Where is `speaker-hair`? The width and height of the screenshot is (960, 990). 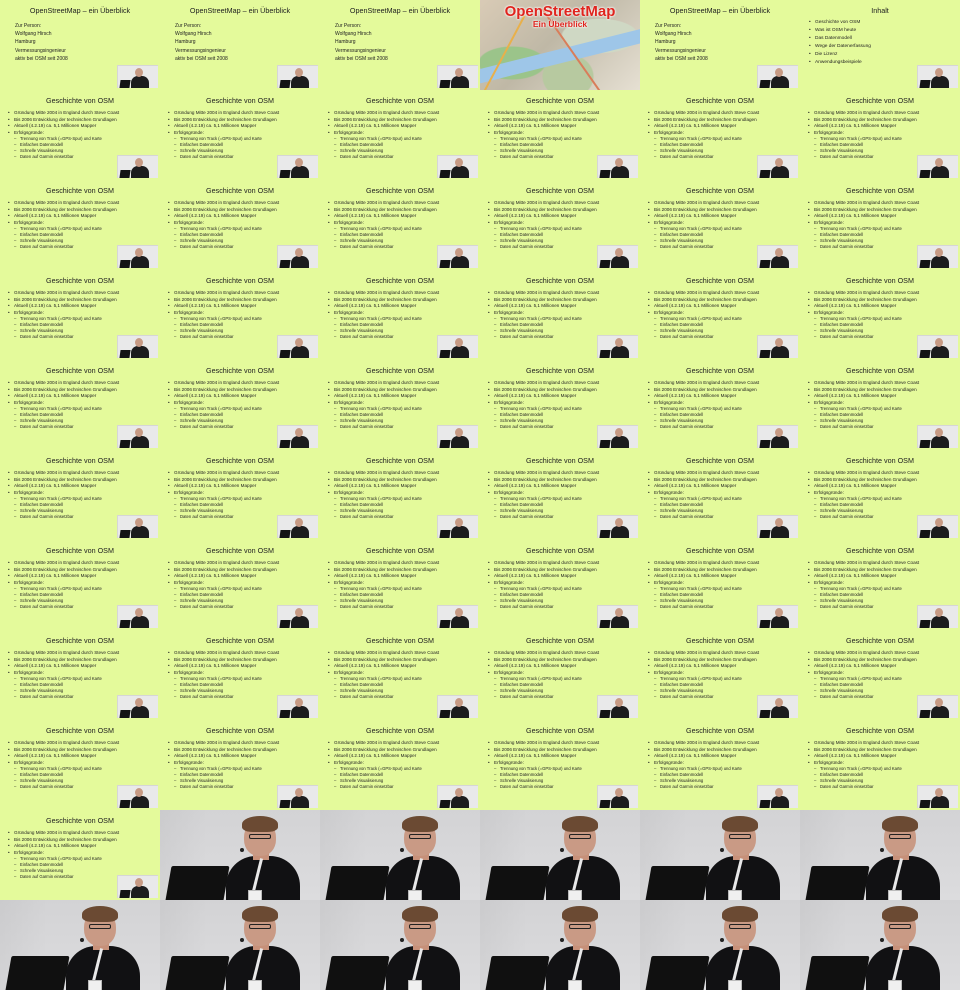
speaker-hair is located at coordinates (260, 824).